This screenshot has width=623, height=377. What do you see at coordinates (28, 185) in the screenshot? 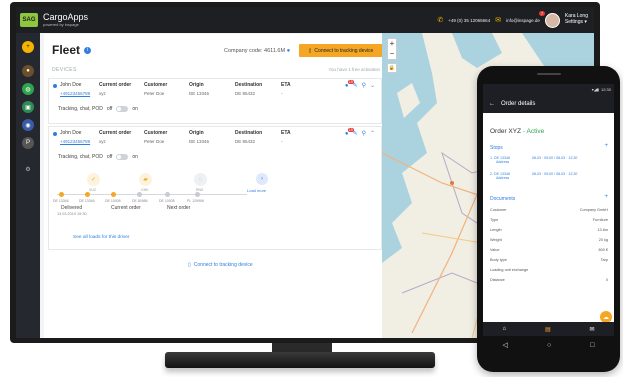
I see `left-sidebar: + ● ◍ ▣ ◉ P ⚙` at bounding box center [28, 185].